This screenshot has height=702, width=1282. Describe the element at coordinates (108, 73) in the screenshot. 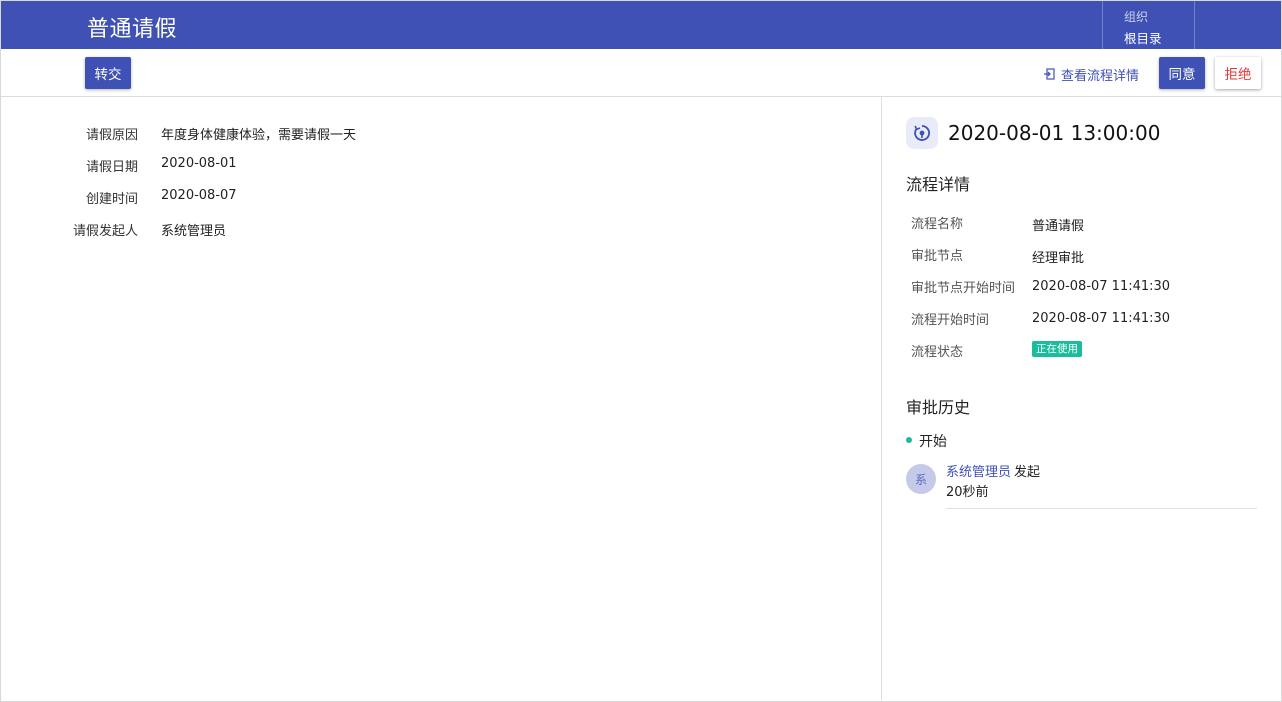

I see `transfer-button: 转交` at that location.